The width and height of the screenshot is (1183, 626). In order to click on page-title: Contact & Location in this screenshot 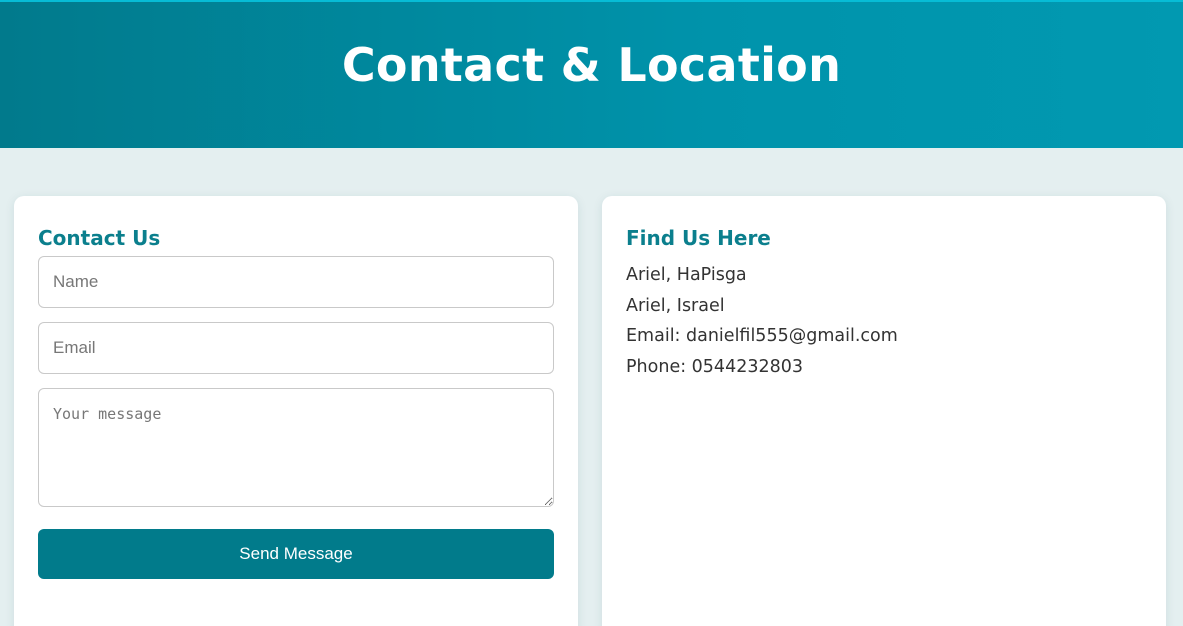, I will do `click(591, 65)`.